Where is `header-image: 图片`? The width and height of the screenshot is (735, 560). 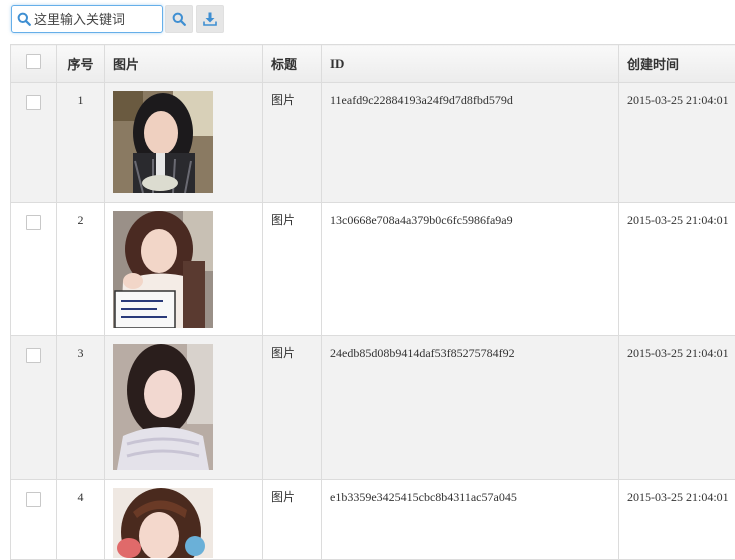
header-image: 图片 is located at coordinates (184, 64).